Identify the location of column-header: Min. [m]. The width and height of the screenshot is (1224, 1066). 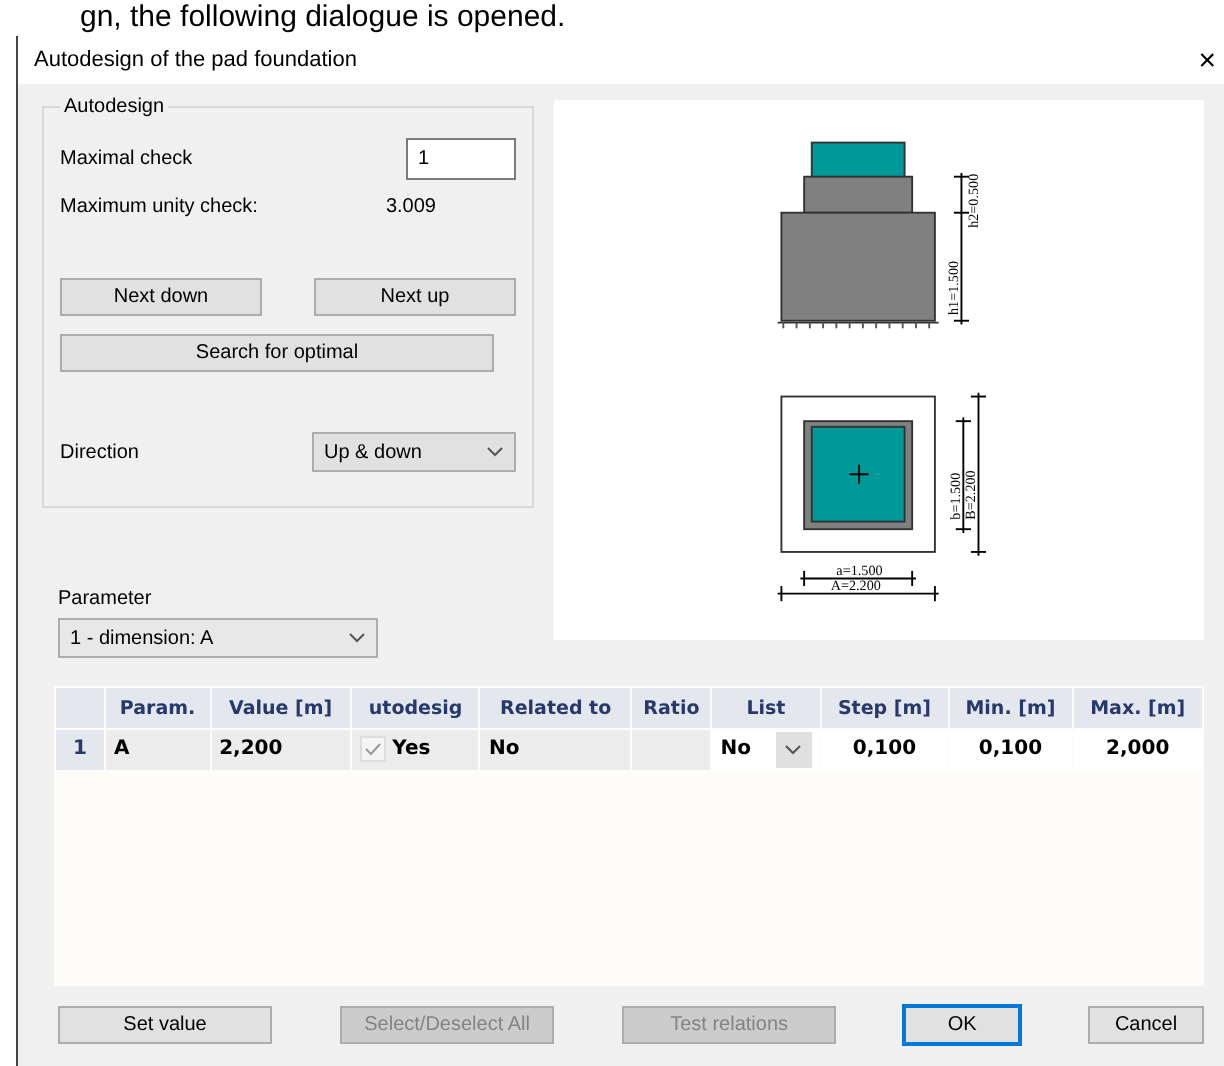
(1010, 708).